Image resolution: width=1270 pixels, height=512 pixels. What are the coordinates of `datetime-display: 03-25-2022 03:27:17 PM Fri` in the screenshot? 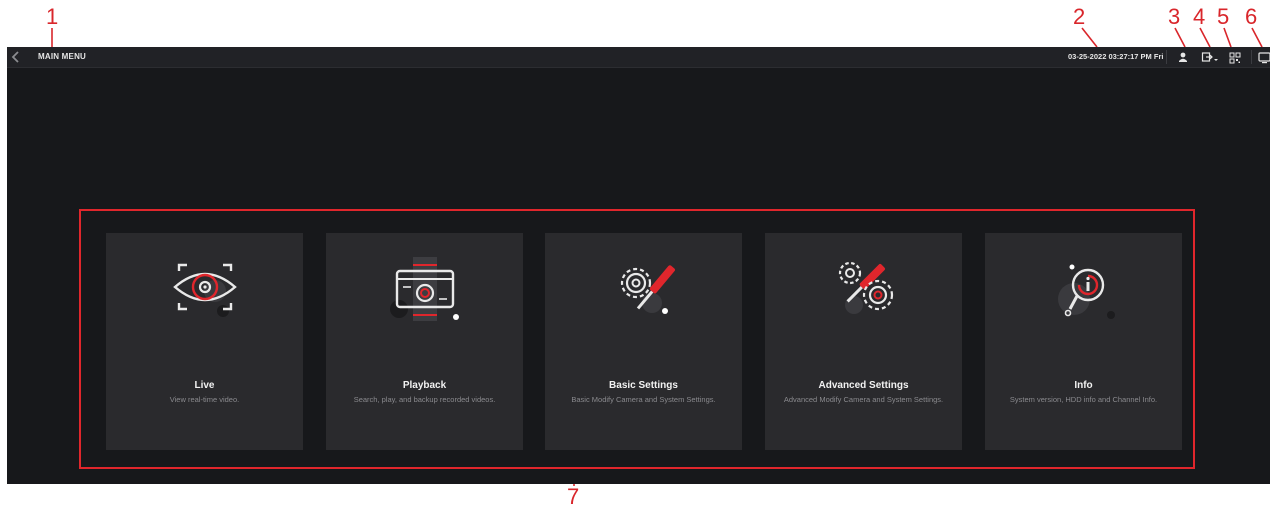 It's located at (1116, 56).